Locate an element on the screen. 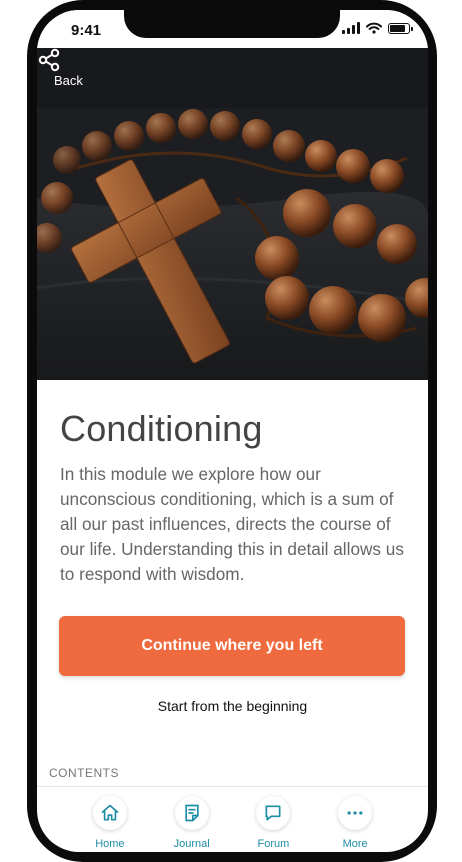  tab-journal-label: Journal is located at coordinates (191, 844).